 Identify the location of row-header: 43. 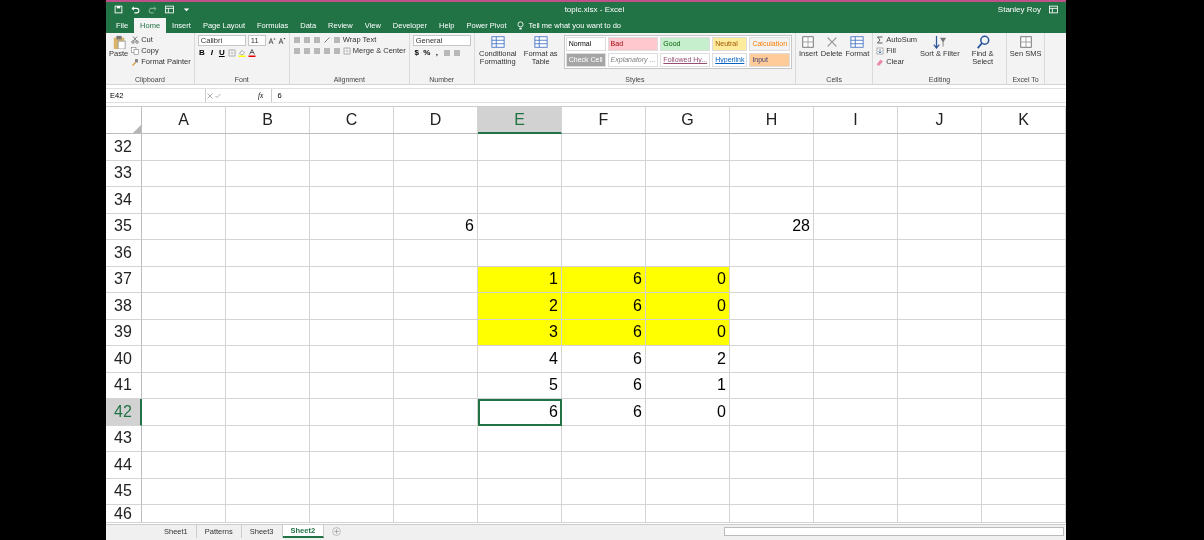
(124, 438).